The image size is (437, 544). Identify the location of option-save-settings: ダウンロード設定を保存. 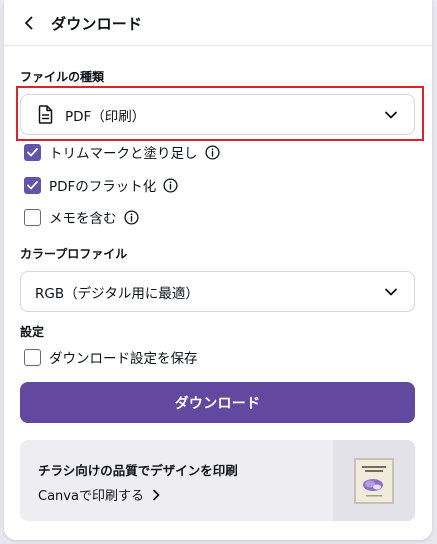
(114, 357).